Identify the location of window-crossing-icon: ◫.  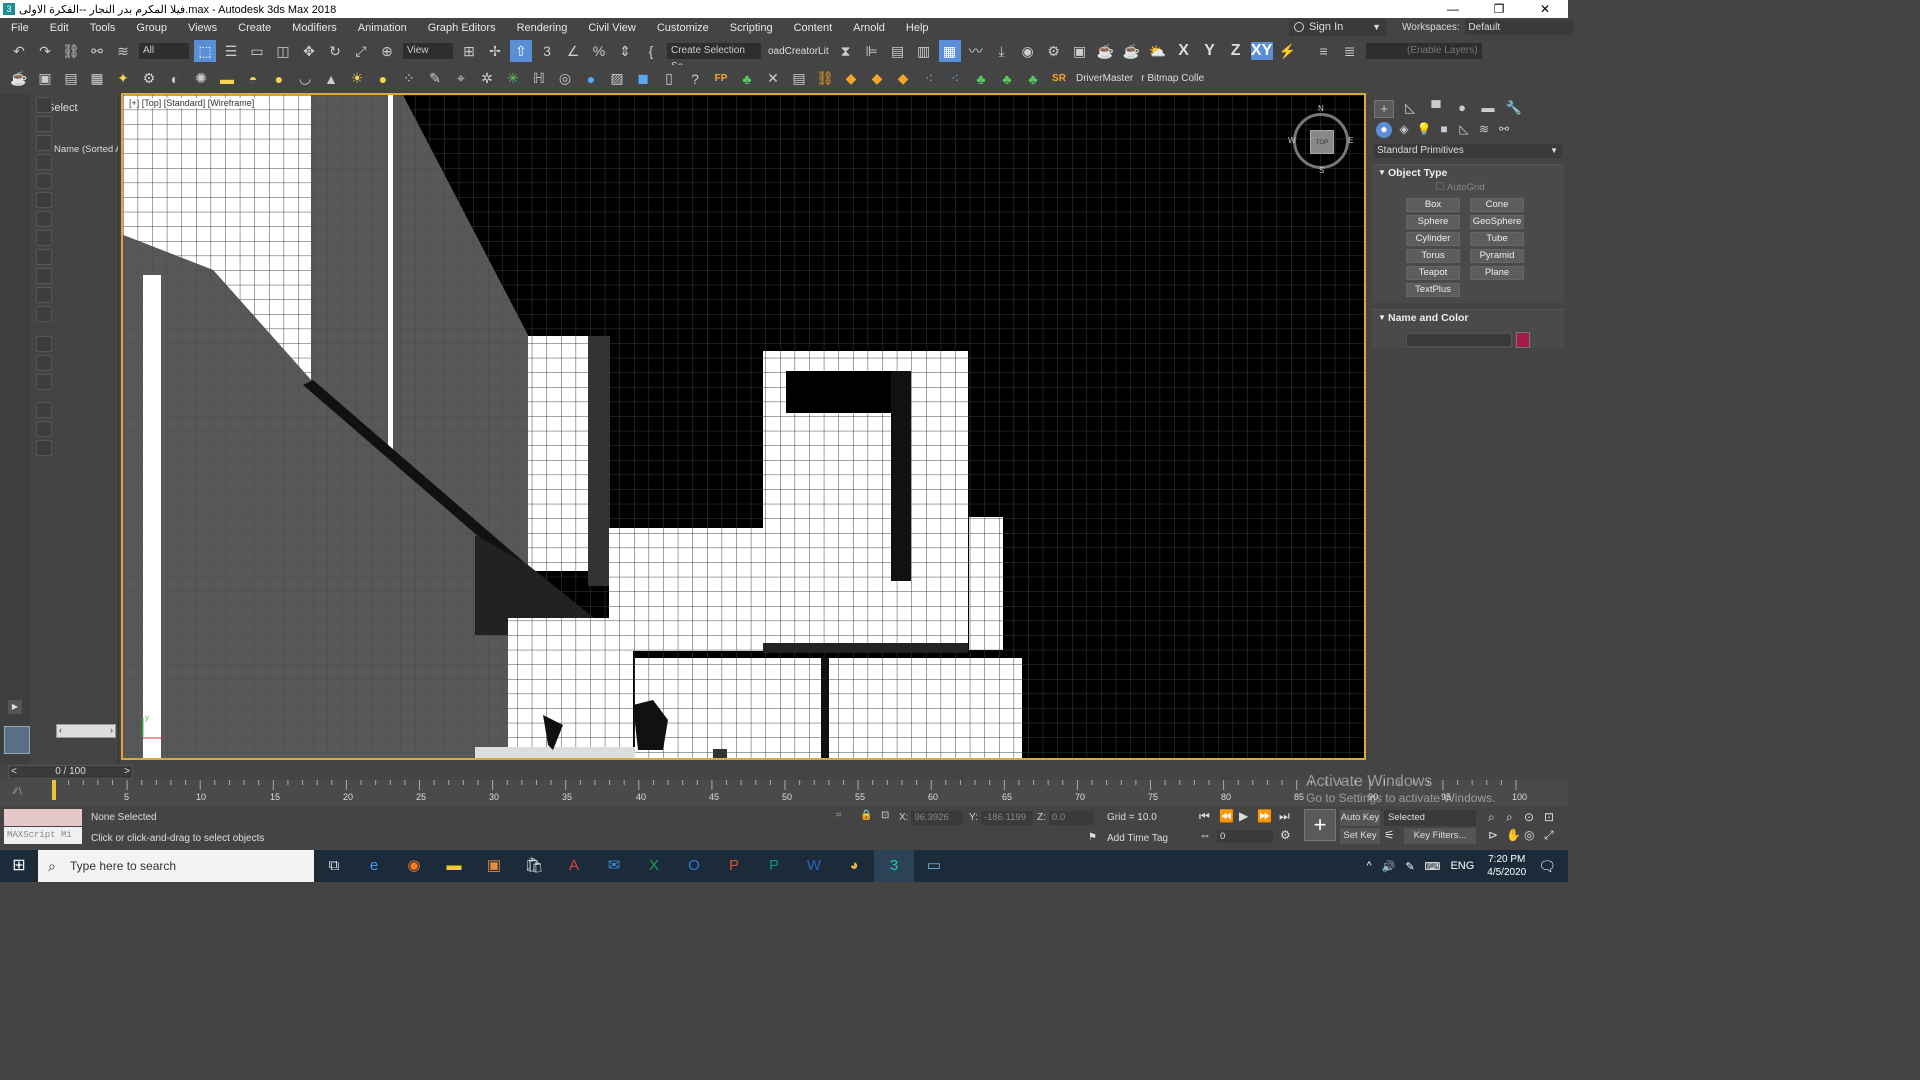
(283, 51).